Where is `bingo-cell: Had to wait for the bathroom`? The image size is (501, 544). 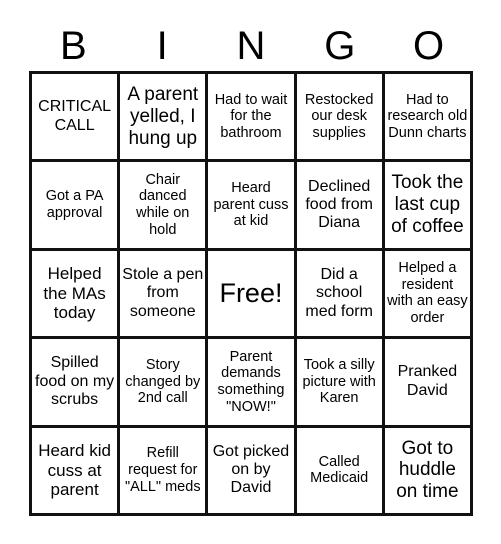
bingo-cell: Had to wait for the bathroom is located at coordinates (251, 116).